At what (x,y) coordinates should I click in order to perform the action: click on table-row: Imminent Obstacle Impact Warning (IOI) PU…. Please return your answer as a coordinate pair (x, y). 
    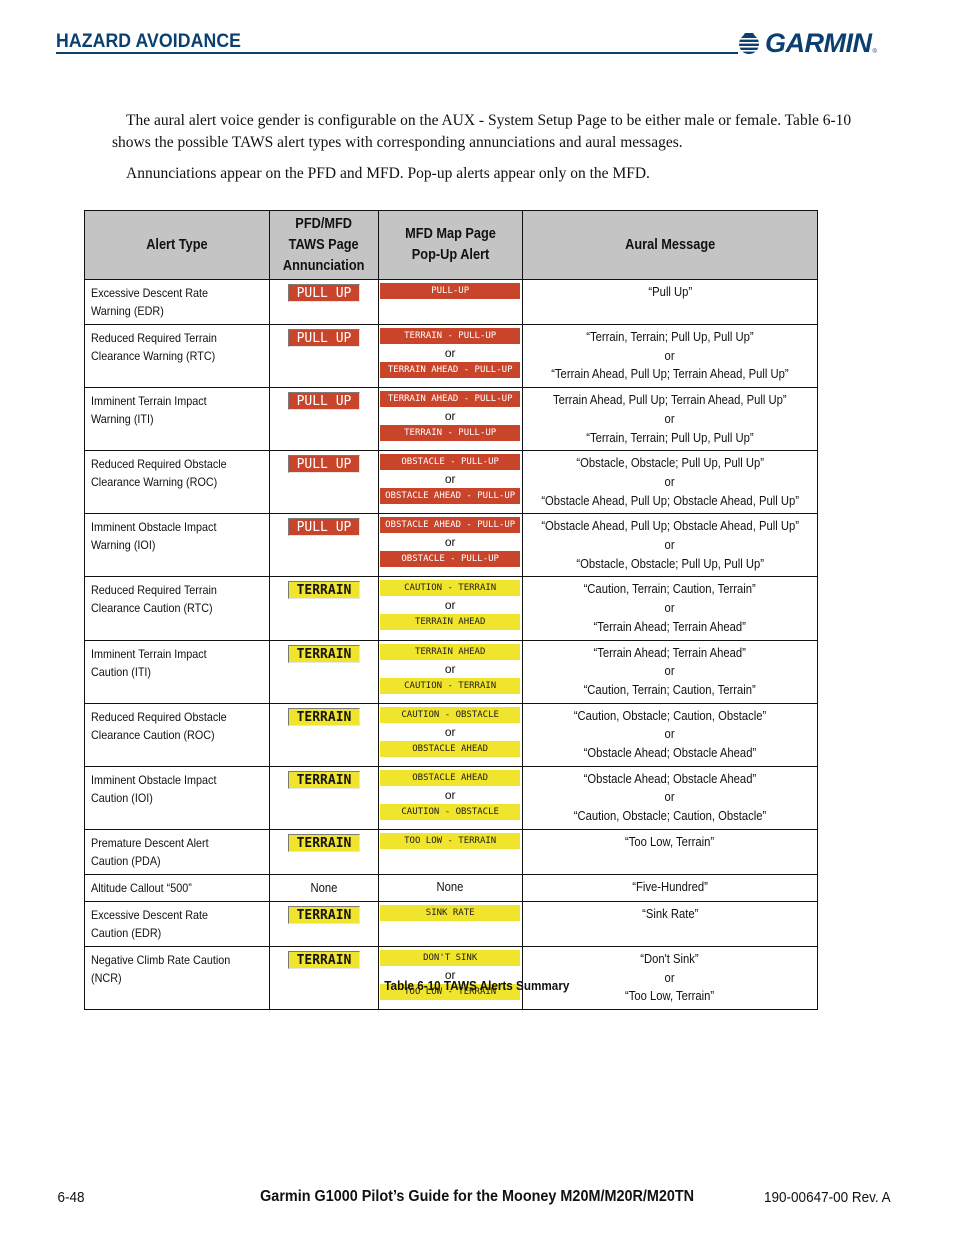
    Looking at the image, I should click on (451, 545).